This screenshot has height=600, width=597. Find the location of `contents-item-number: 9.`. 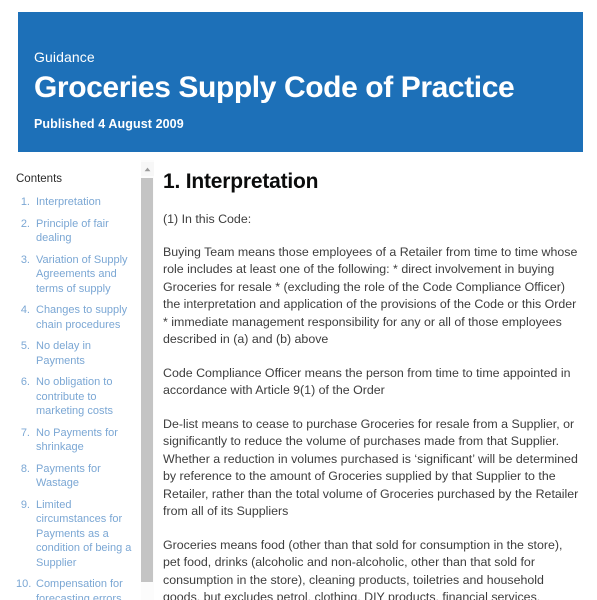

contents-item-number: 9. is located at coordinates (25, 504).